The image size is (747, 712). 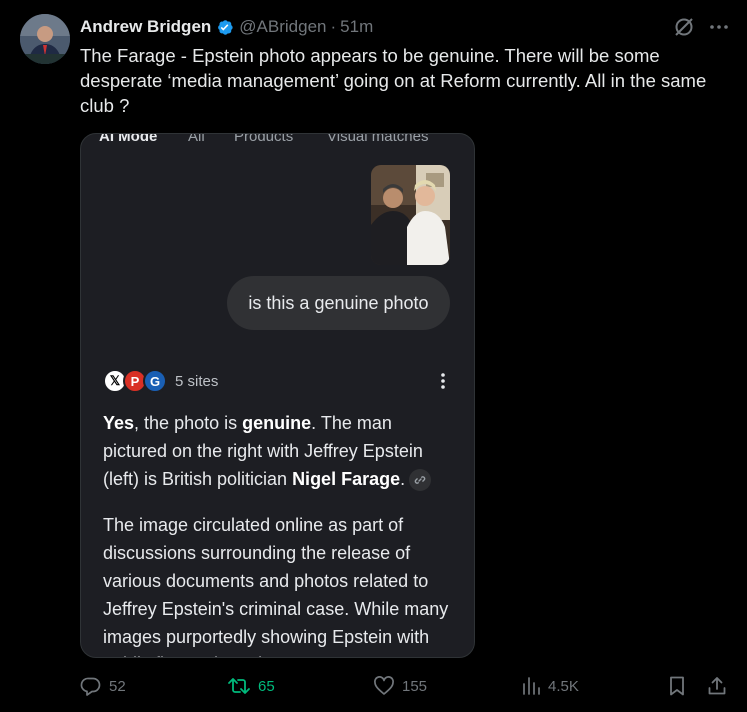 I want to click on repost-icon, so click(x=239, y=686).